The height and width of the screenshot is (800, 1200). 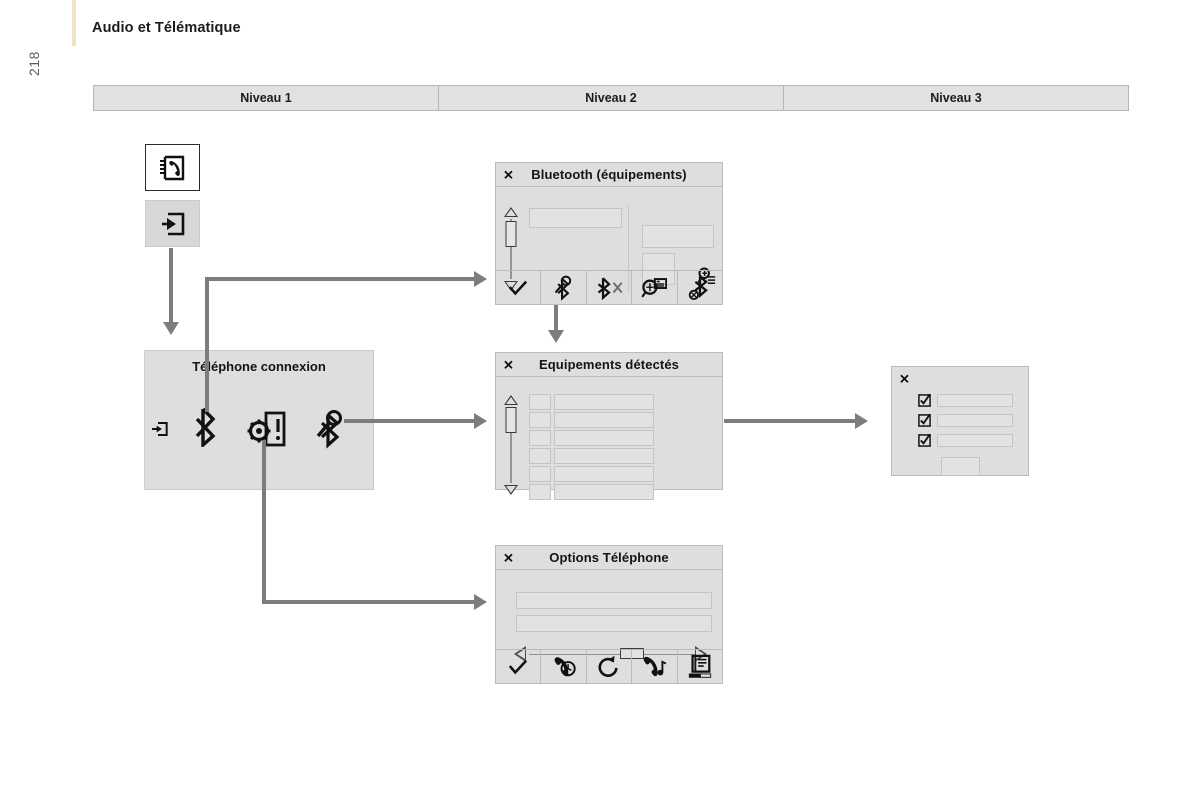 I want to click on connector-settings-to-options, so click(x=370, y=602).